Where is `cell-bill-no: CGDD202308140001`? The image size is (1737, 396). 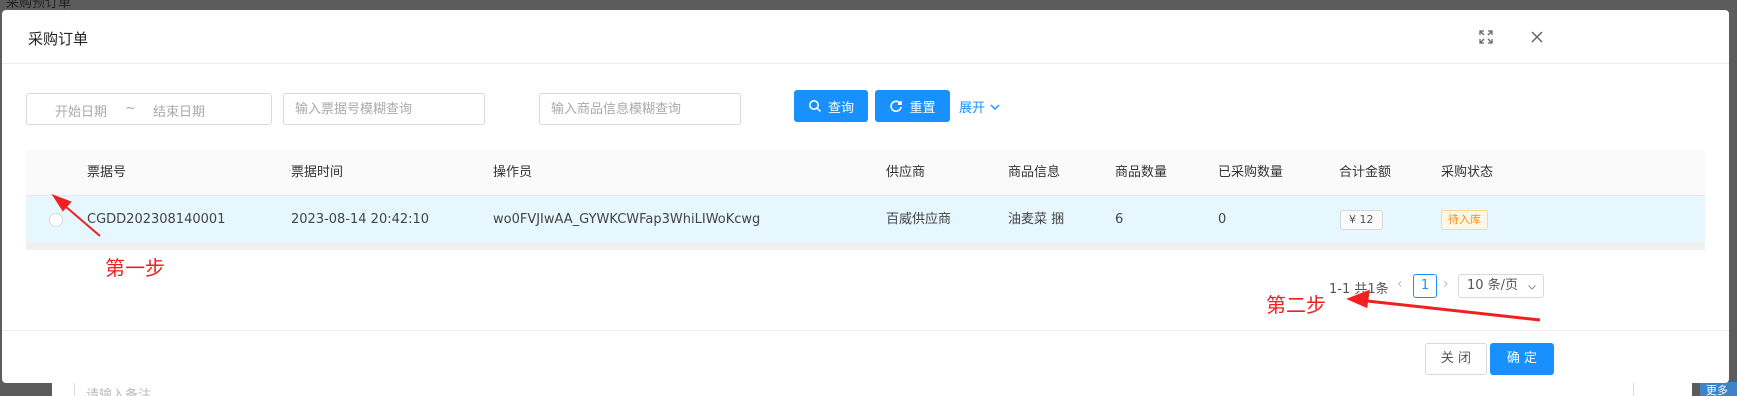 cell-bill-no: CGDD202308140001 is located at coordinates (156, 219).